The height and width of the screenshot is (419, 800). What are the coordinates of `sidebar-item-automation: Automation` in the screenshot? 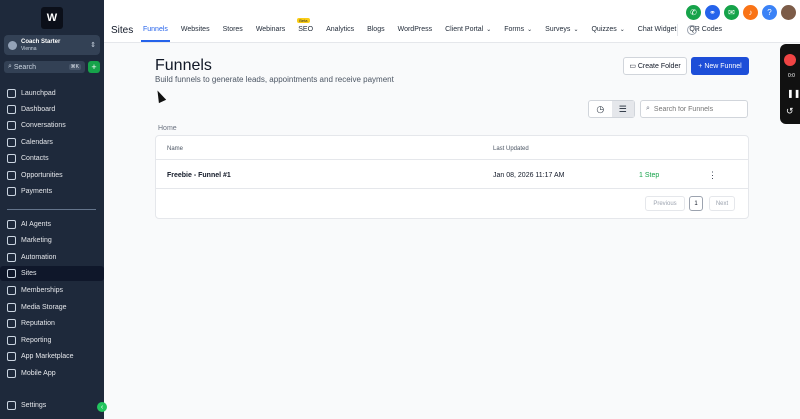 It's located at (52, 257).